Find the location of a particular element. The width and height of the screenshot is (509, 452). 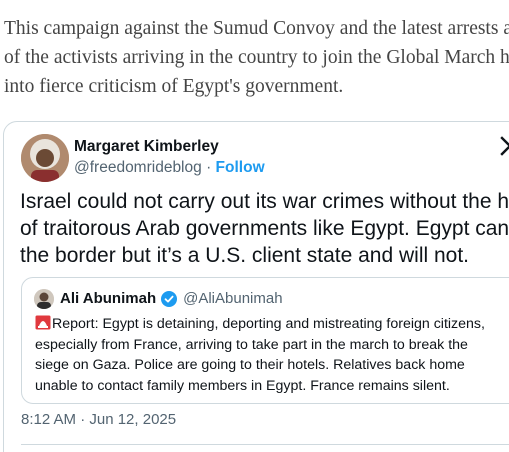

quote-author-name: Ali Abunimah is located at coordinates (108, 298).